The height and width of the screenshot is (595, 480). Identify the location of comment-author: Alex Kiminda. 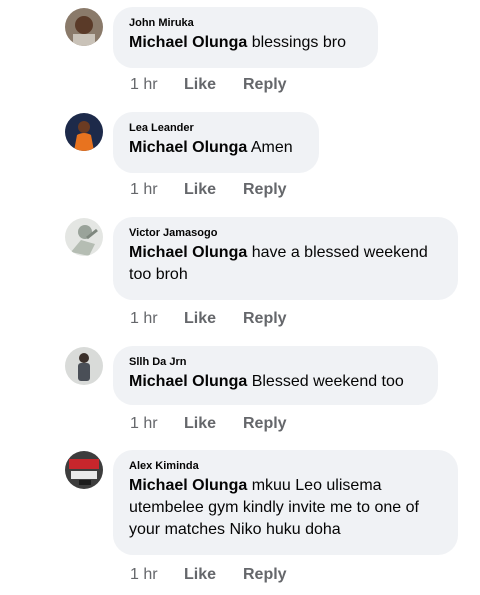
(285, 466).